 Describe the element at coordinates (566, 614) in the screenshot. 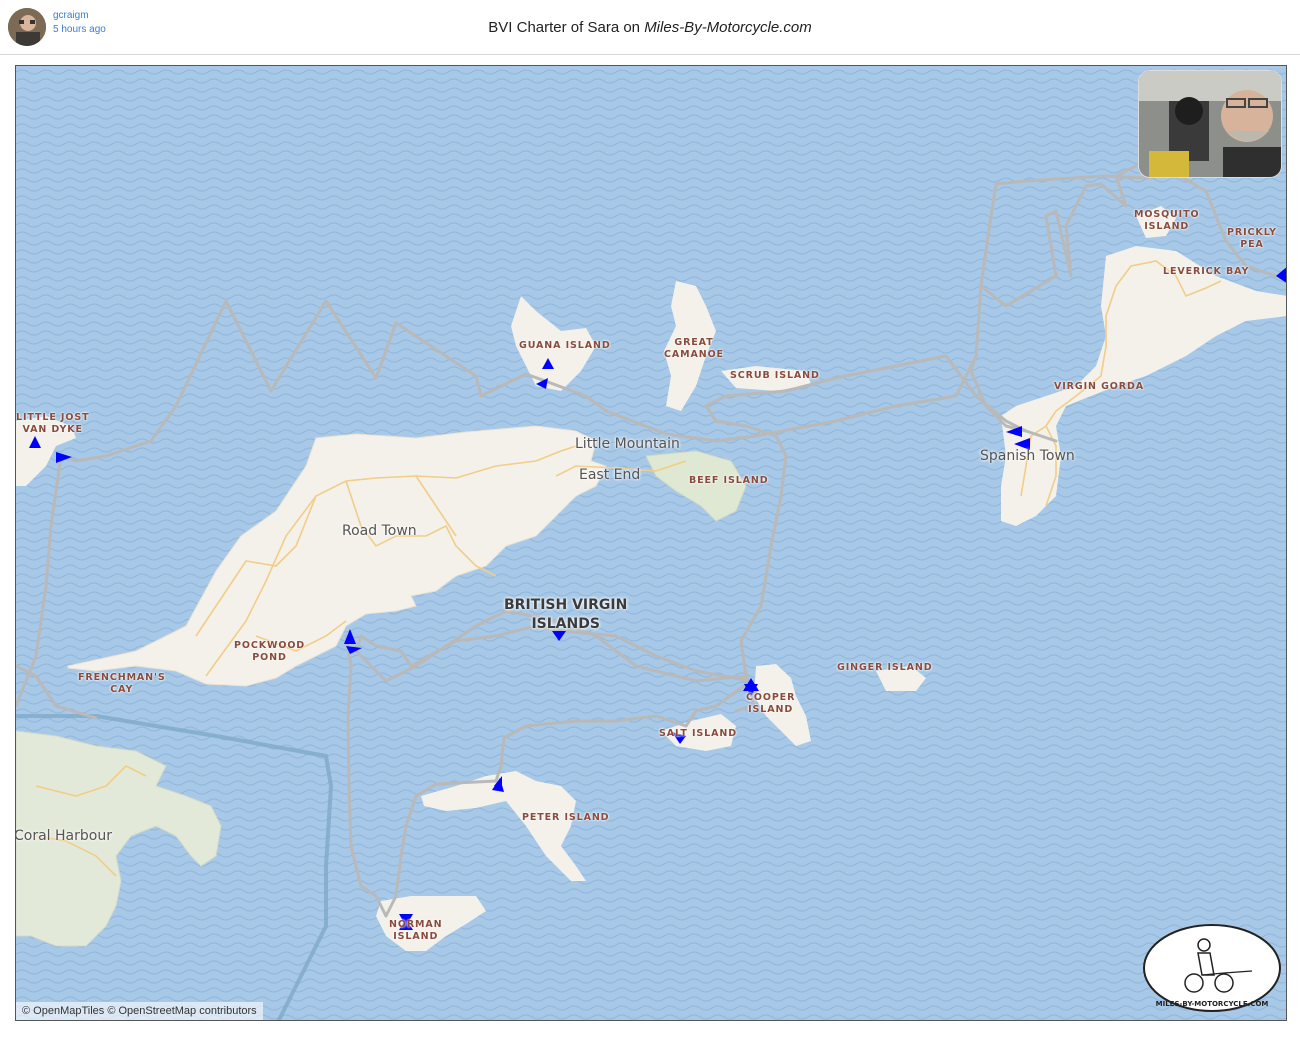

I see `label-country: BRITISH VIRGIN ISLANDS` at that location.